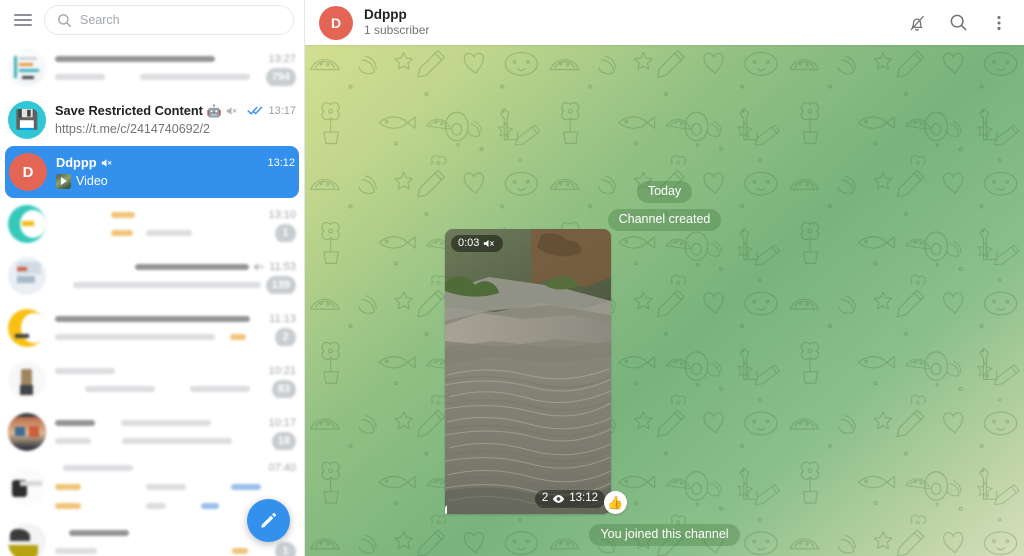 The image size is (1024, 556). Describe the element at coordinates (76, 162) in the screenshot. I see `chat-list-item-title: Ddppp` at that location.